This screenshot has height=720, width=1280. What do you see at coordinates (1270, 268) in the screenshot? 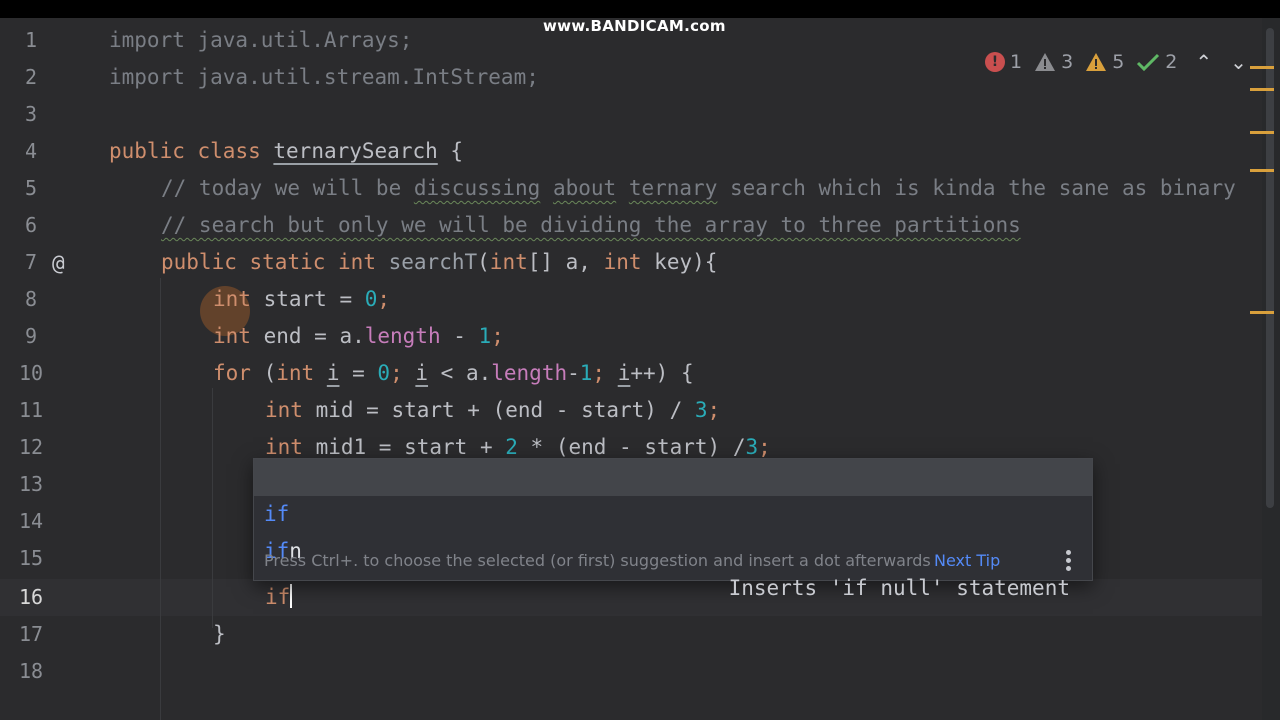
I see `scrollbar-thumb` at bounding box center [1270, 268].